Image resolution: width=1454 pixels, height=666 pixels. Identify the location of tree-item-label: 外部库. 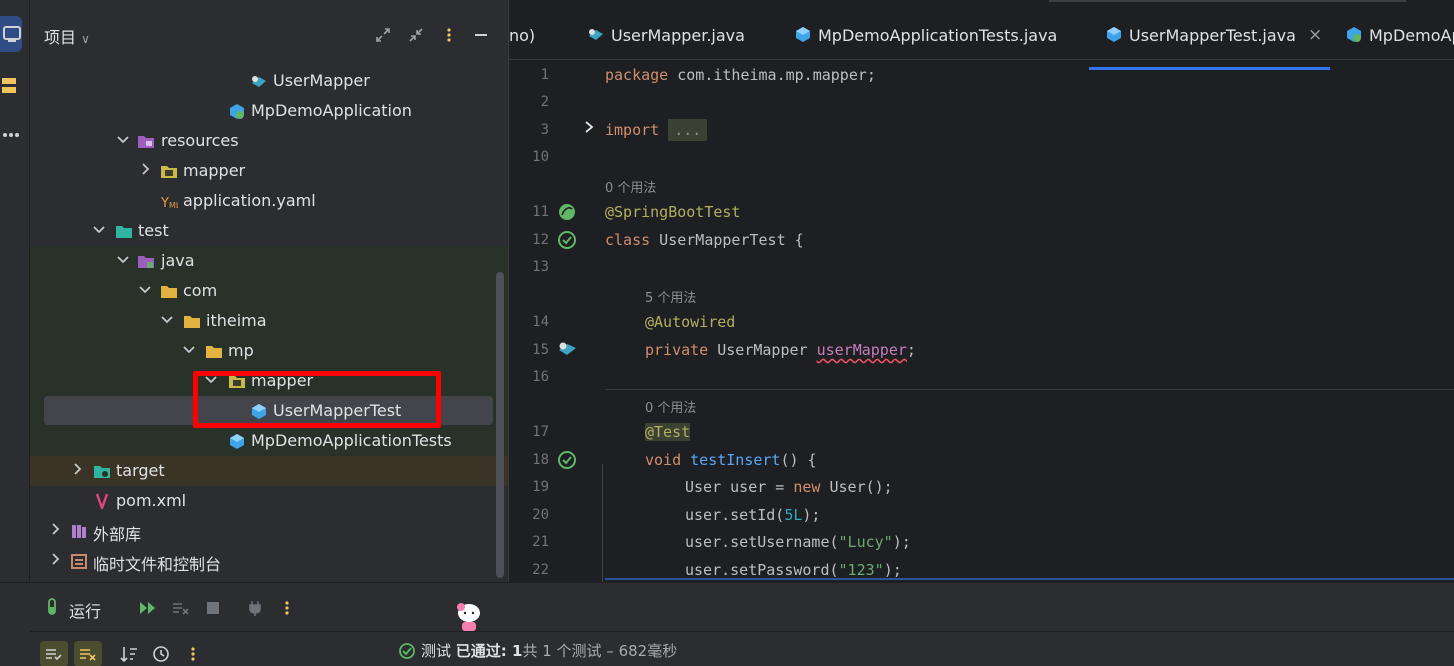
(117, 534).